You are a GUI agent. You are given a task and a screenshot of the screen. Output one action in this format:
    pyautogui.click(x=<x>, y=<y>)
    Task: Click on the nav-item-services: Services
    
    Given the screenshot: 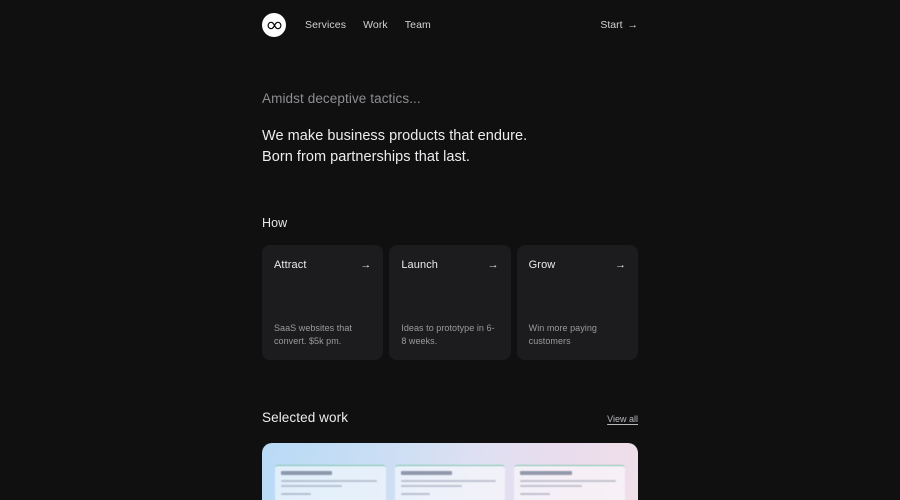 What is the action you would take?
    pyautogui.click(x=325, y=25)
    